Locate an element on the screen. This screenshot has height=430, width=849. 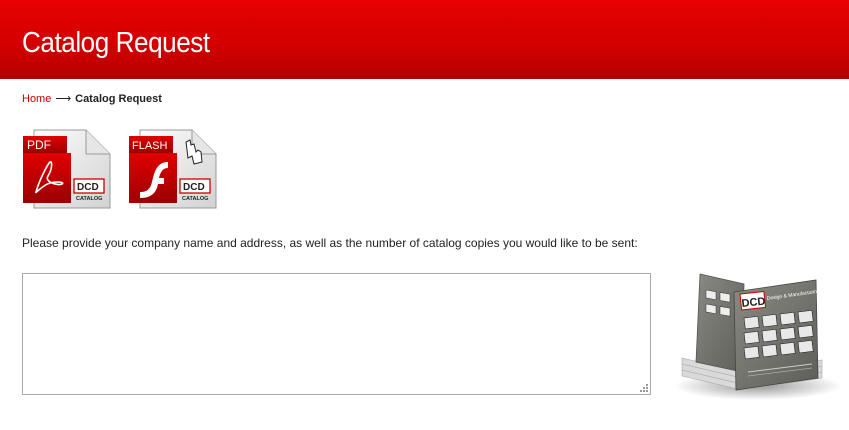
flash-badge-label: FLASH is located at coordinates (150, 146).